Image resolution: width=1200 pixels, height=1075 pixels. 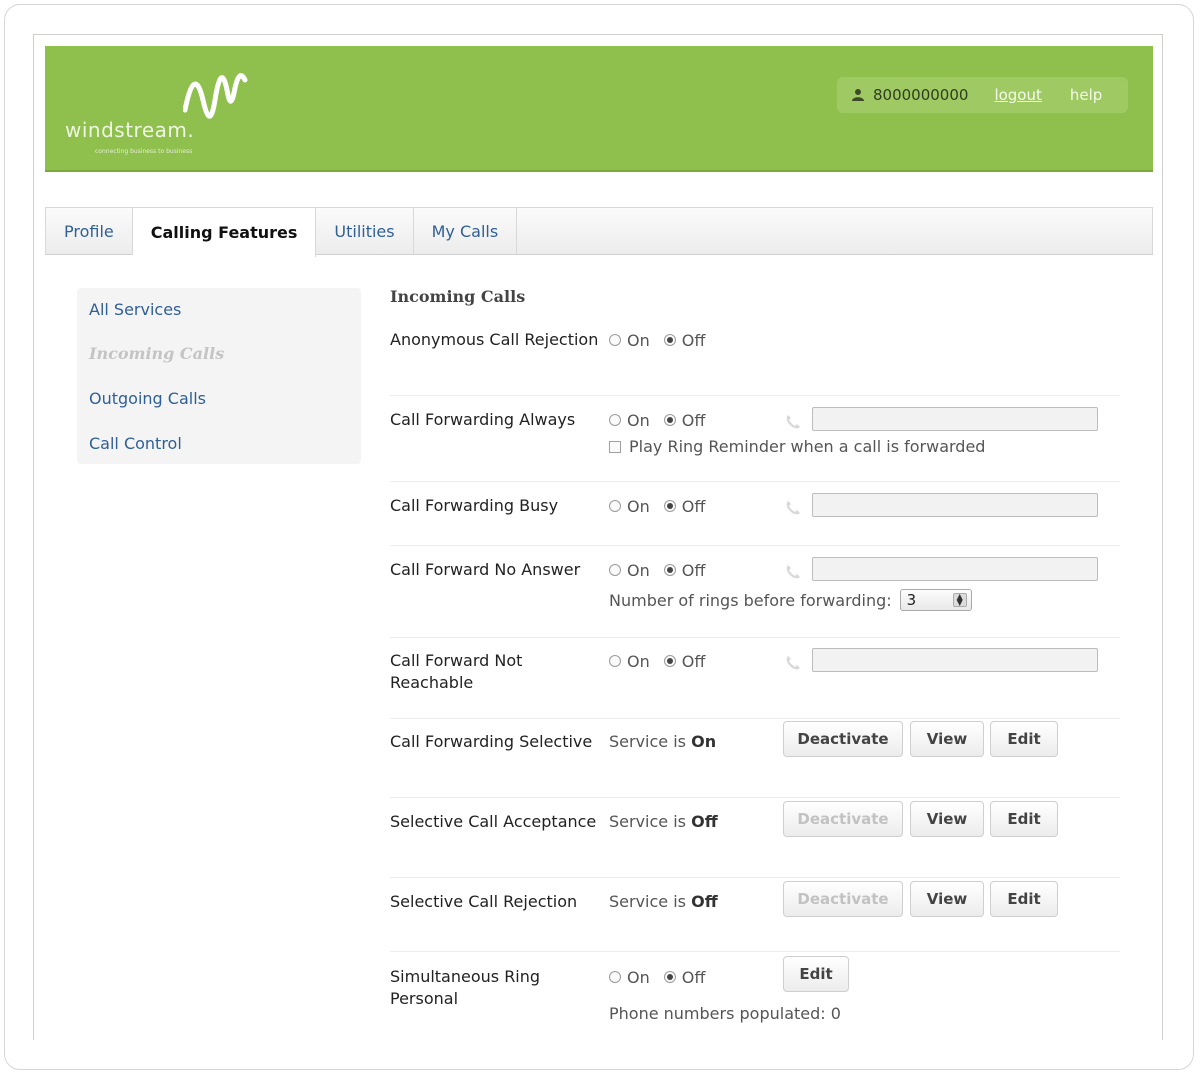 I want to click on rings-option: Number of rings before forwarding: 3 ▲ ▼, so click(x=790, y=600).